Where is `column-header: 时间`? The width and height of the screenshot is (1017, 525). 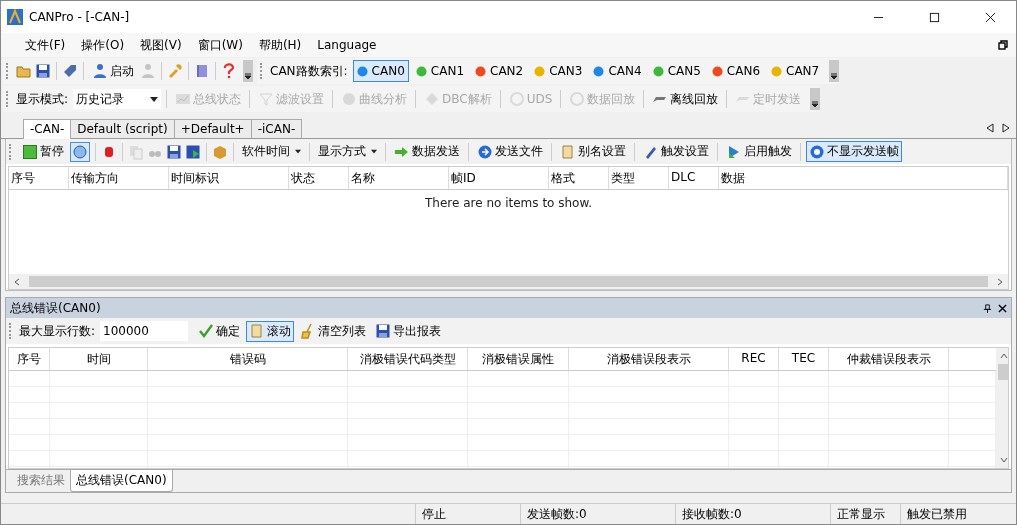 column-header: 时间 is located at coordinates (99, 359).